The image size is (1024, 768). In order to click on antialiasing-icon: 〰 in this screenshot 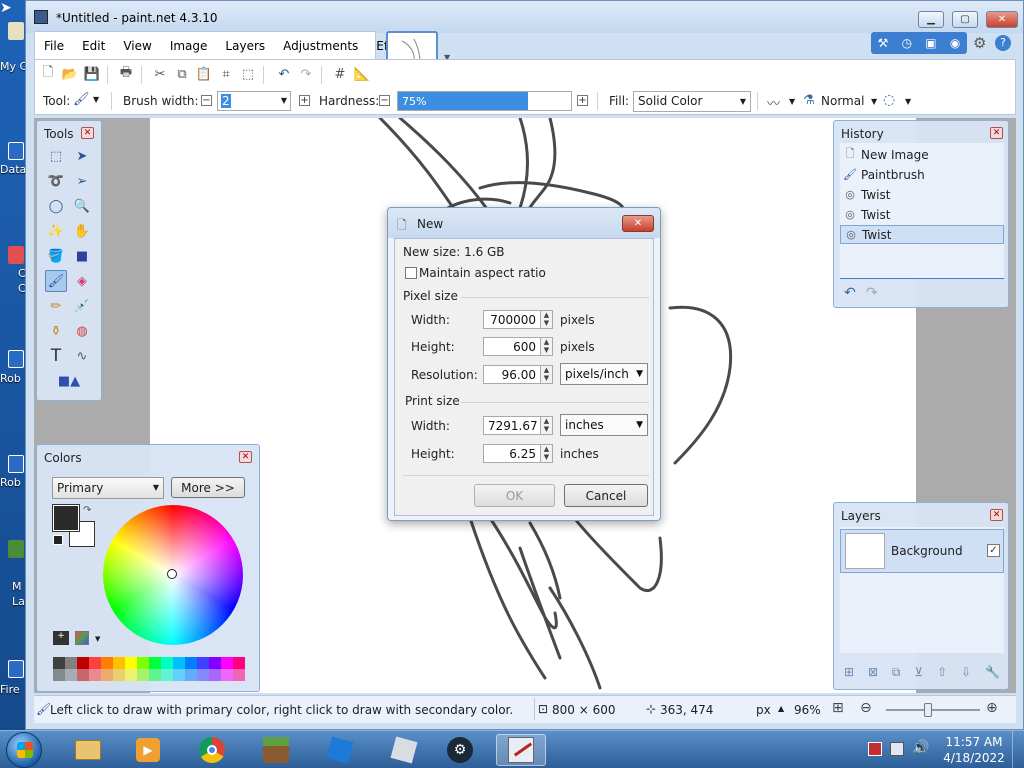, I will do `click(773, 102)`.